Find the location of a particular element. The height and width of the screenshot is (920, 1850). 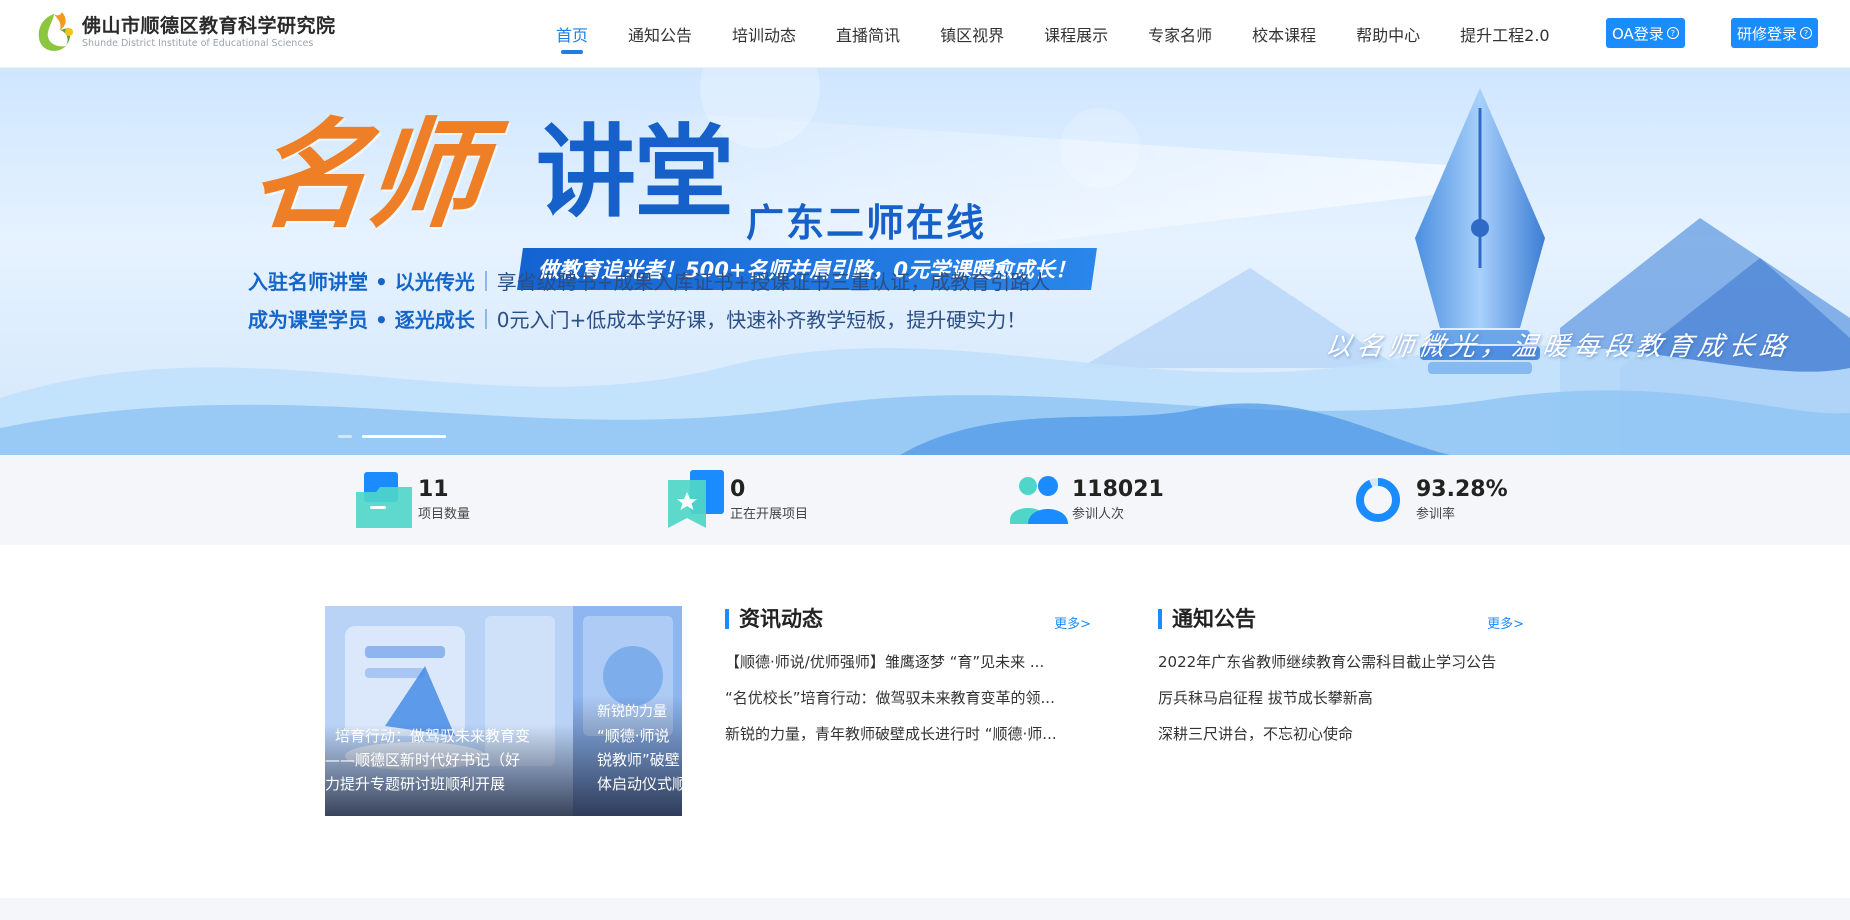

stat-project-count: 11 项目数量 is located at coordinates (413, 500).